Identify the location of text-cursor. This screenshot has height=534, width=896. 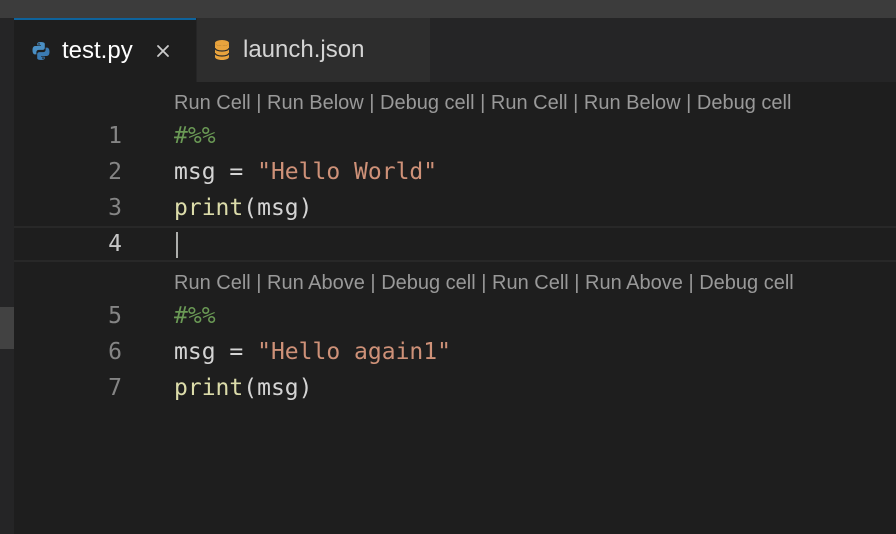
(177, 245).